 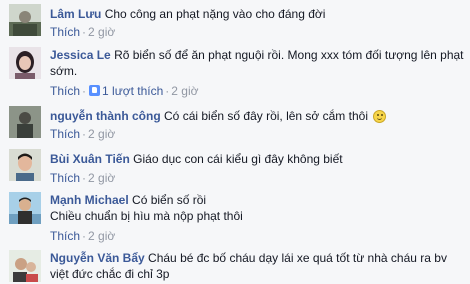 What do you see at coordinates (266, 116) in the screenshot?
I see `comment-text: Có cái biển số đây rồi, lên sở cắm thôi` at bounding box center [266, 116].